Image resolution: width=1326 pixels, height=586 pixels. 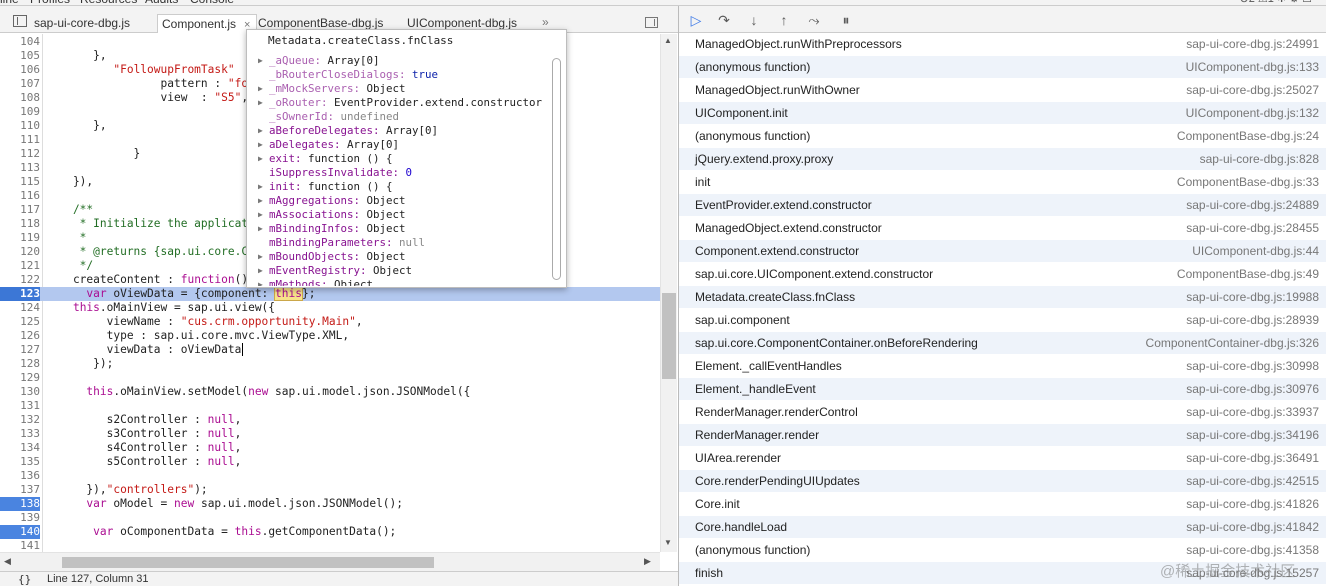 I want to click on line-number: 132, so click(x=20, y=420).